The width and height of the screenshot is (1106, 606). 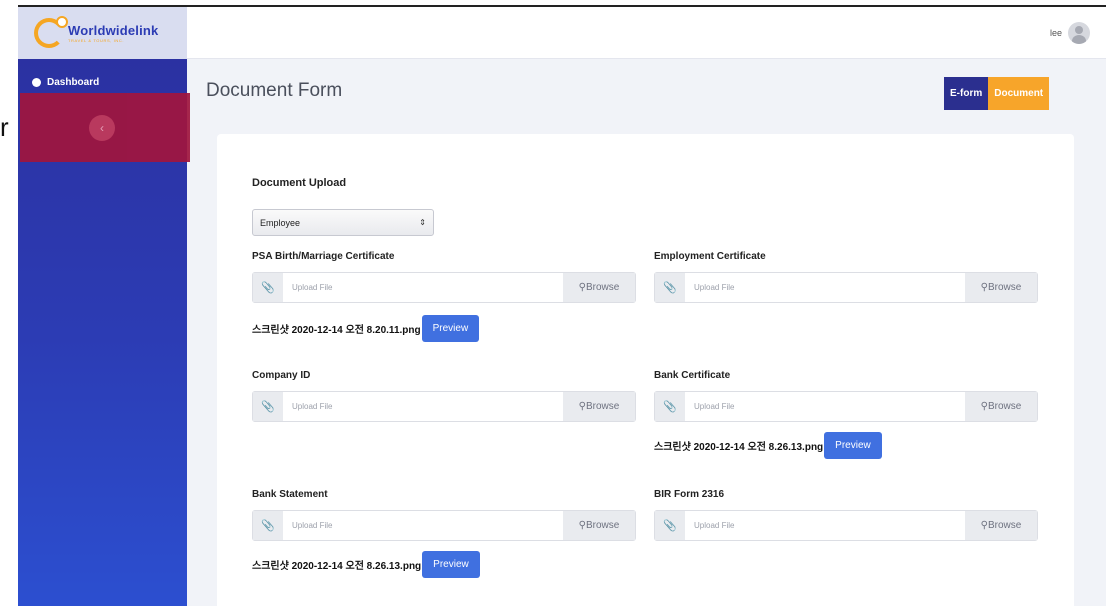 What do you see at coordinates (337, 566) in the screenshot?
I see `bank-statement-file-name: 스크린샷 2020-12-14 오전 8.26.13.png` at bounding box center [337, 566].